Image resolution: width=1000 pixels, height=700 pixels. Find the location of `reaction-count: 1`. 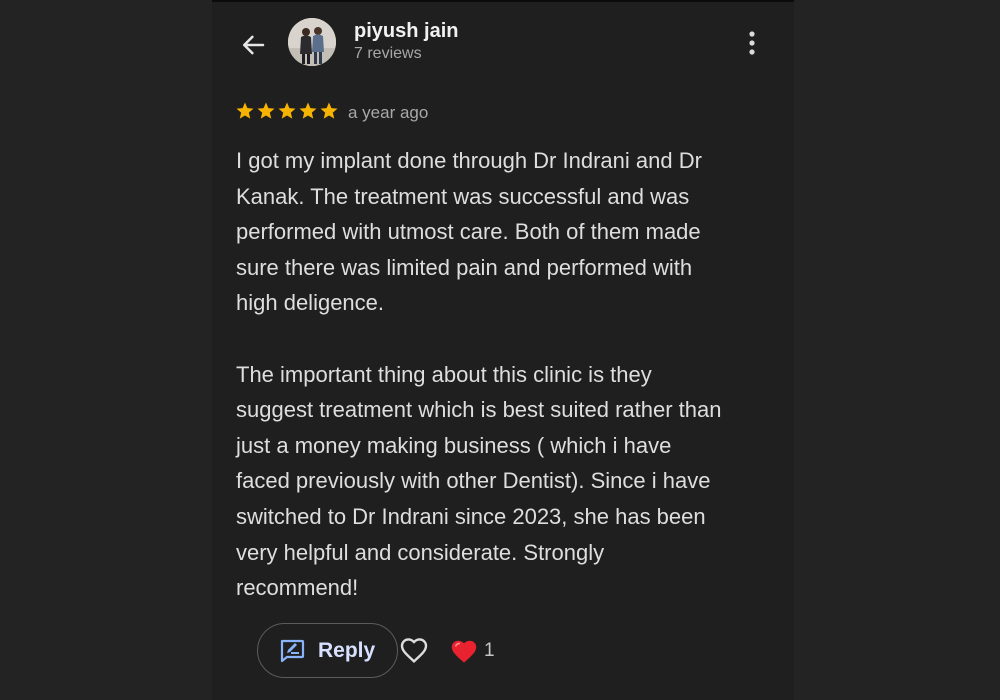

reaction-count: 1 is located at coordinates (489, 650).